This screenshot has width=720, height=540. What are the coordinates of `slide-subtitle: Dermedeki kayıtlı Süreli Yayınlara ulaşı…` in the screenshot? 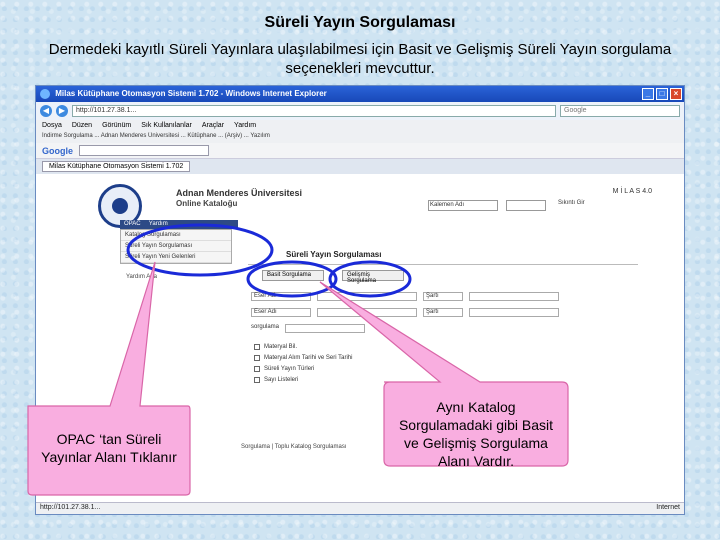 It's located at (360, 59).